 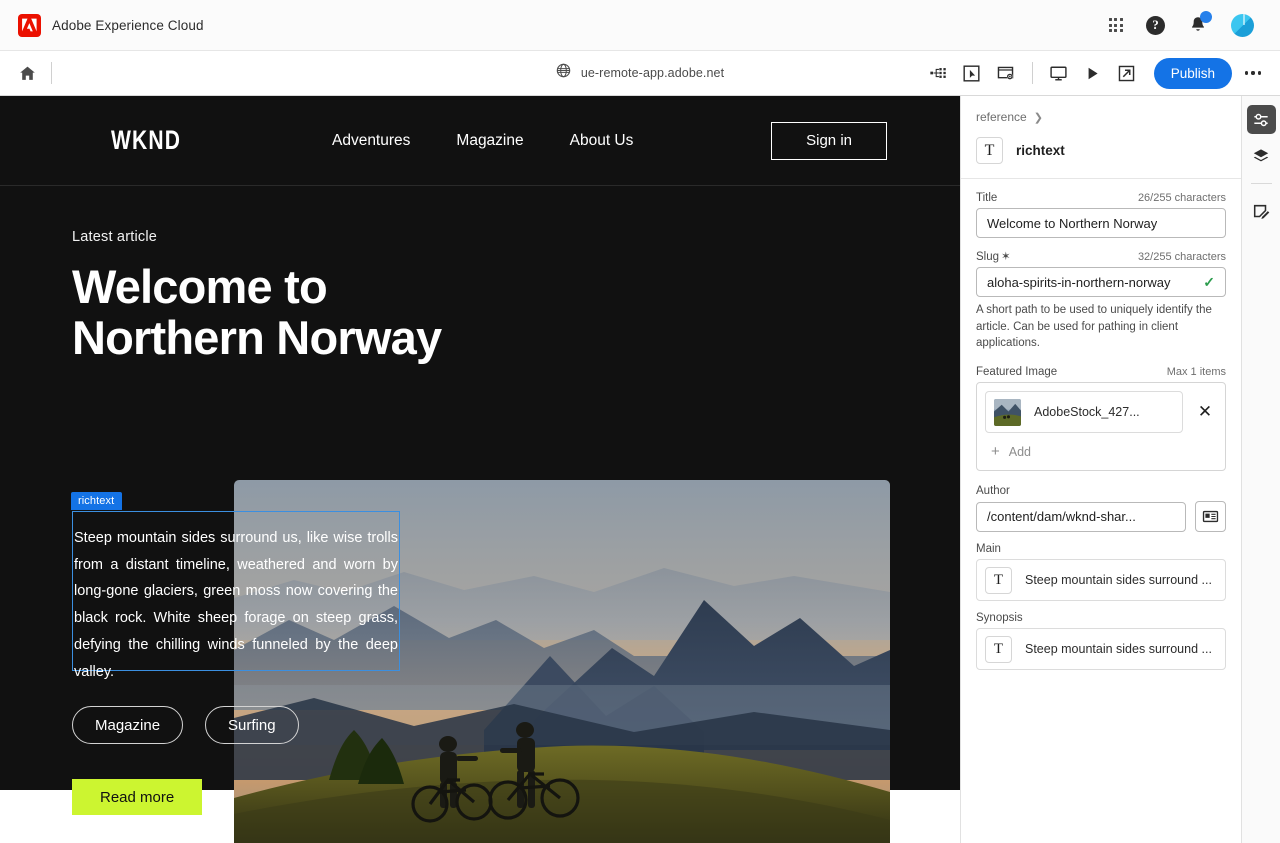 What do you see at coordinates (1007, 412) in the screenshot?
I see `asset-thumbnail` at bounding box center [1007, 412].